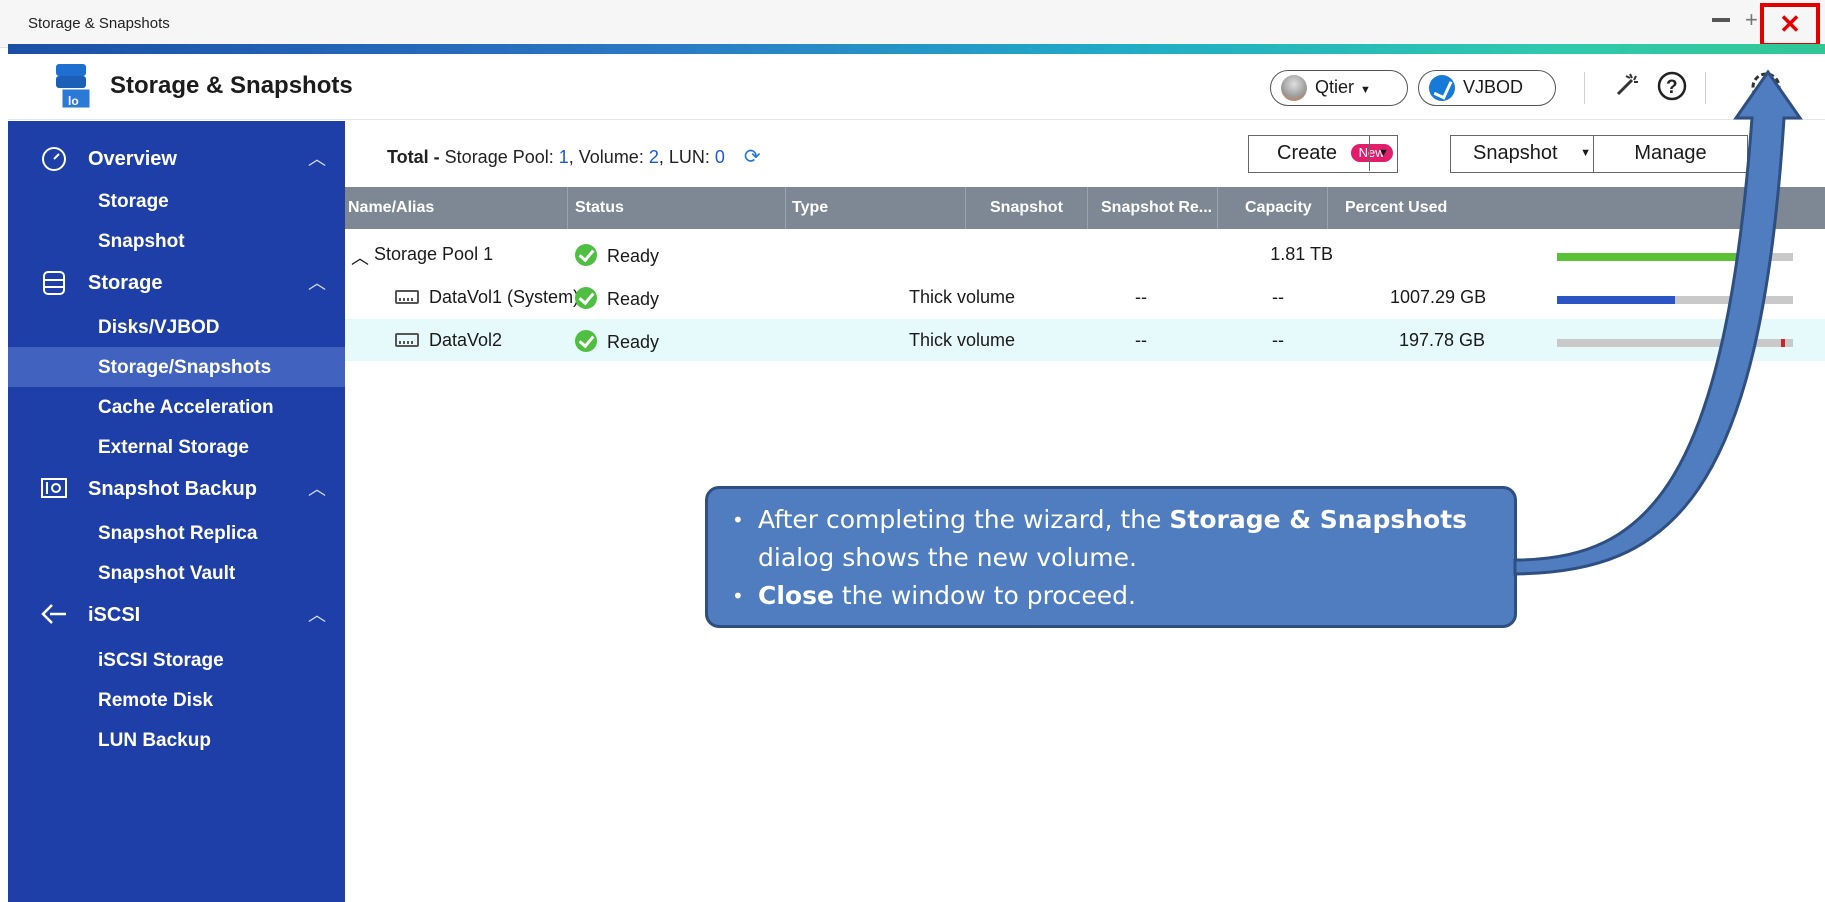  I want to click on sidebar-item-disks-vjbod: Disks/VJBOD, so click(176, 327).